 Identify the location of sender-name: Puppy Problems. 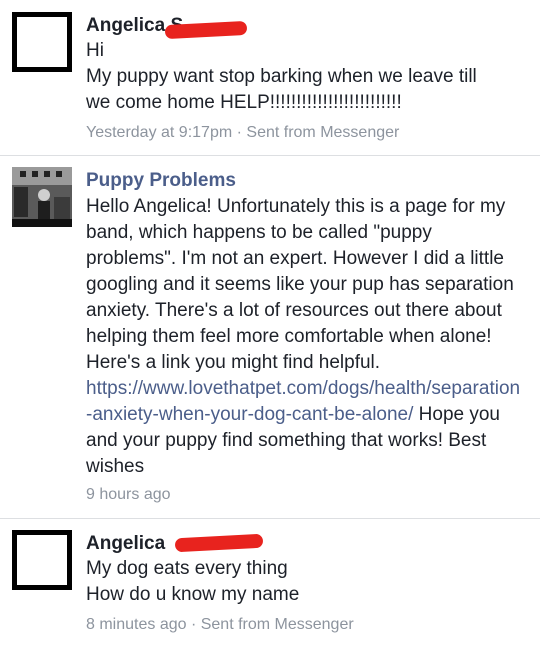
(161, 181).